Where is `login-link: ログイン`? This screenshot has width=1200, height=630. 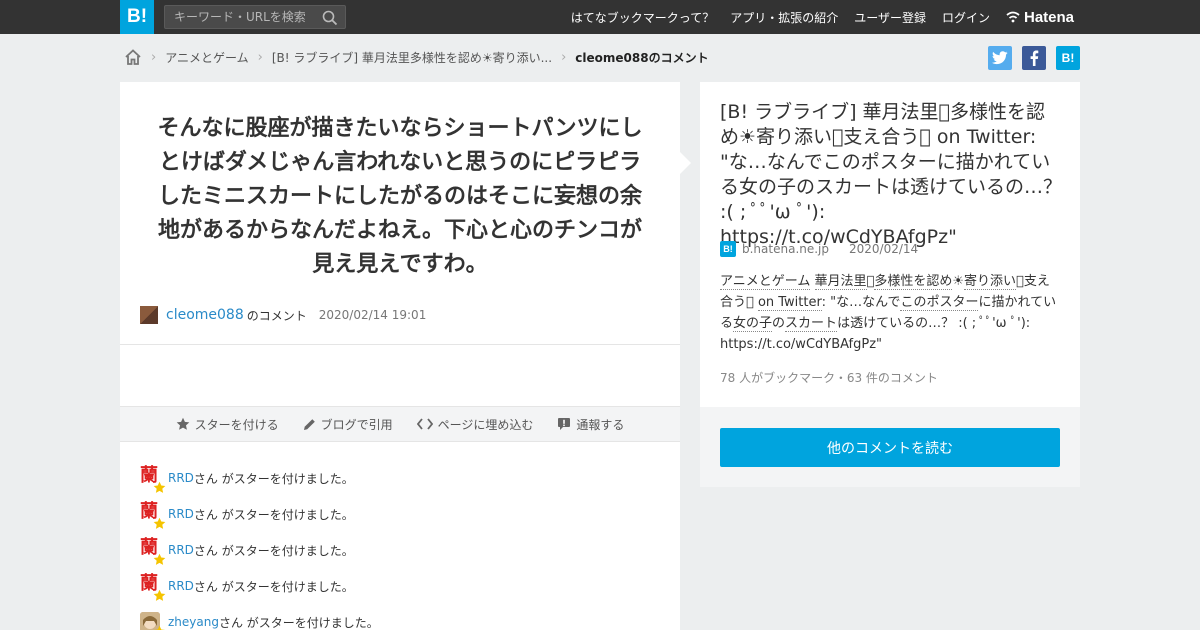
login-link: ログイン is located at coordinates (966, 17).